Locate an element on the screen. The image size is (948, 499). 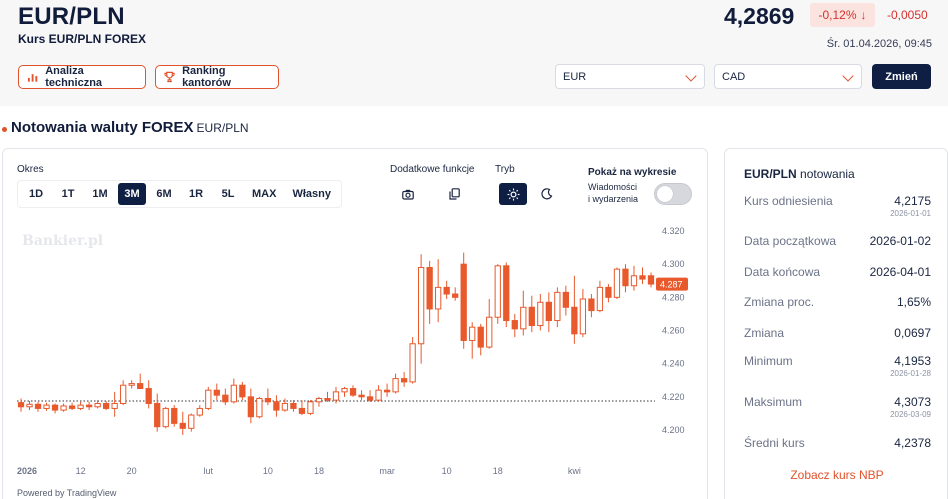
chevron-down-icon is located at coordinates (848, 76).